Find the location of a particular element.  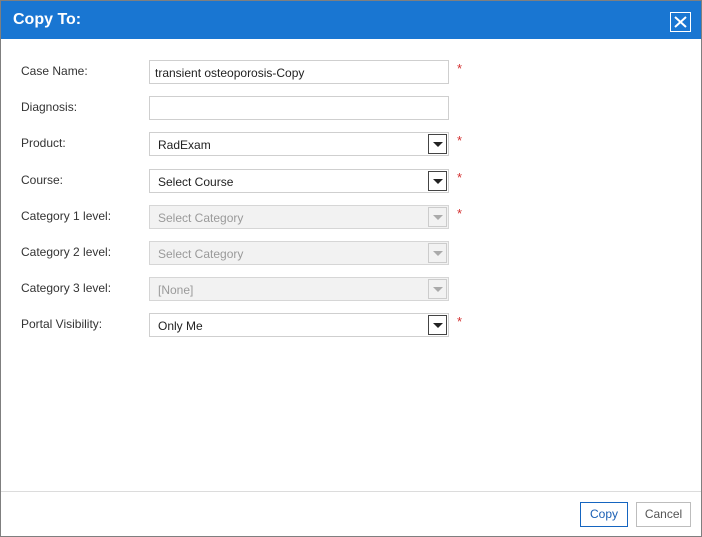

course-value: Select Course is located at coordinates (196, 182).